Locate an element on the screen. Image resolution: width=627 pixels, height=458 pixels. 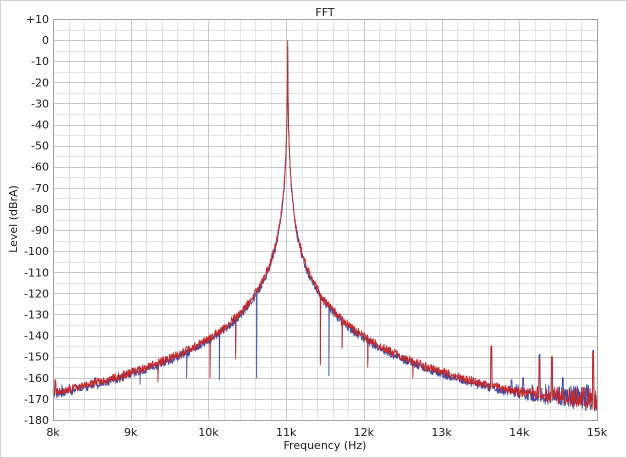
x-tick-label: 8k is located at coordinates (53, 432).